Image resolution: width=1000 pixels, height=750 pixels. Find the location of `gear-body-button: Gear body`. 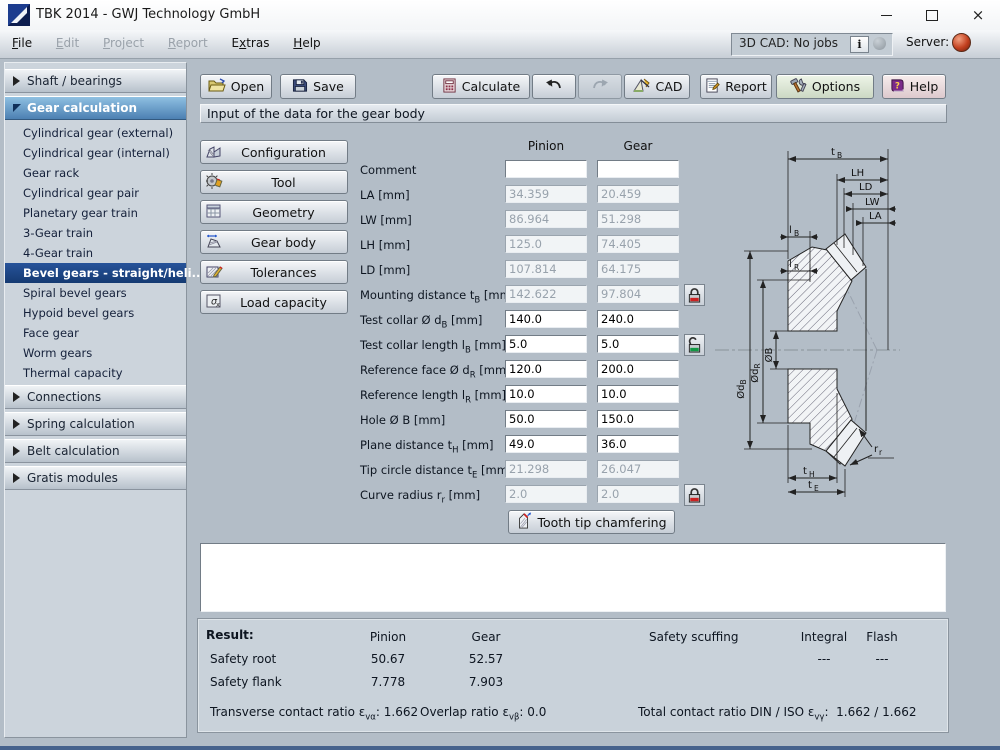

gear-body-button: Gear body is located at coordinates (274, 242).